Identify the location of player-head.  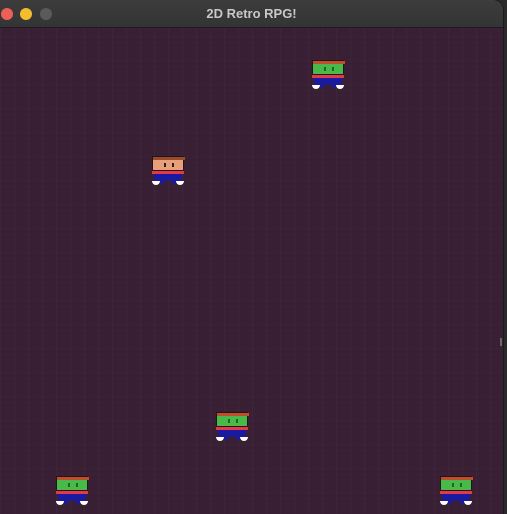
(168, 163).